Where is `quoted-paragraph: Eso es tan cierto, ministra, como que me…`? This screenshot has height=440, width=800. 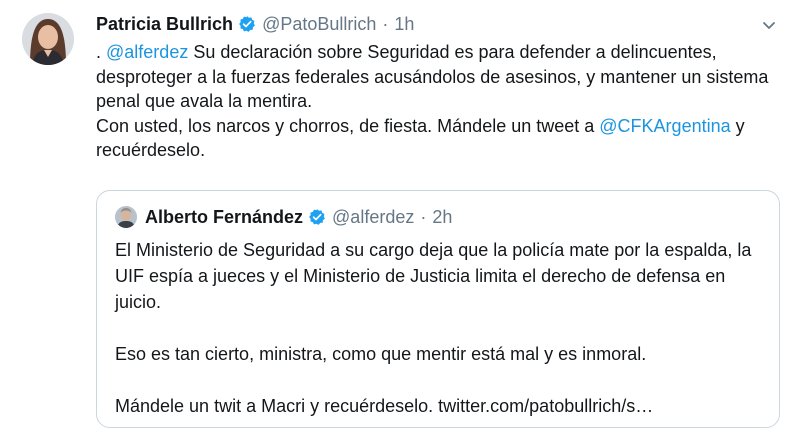 quoted-paragraph: Eso es tan cierto, ministra, como que me… is located at coordinates (381, 354).